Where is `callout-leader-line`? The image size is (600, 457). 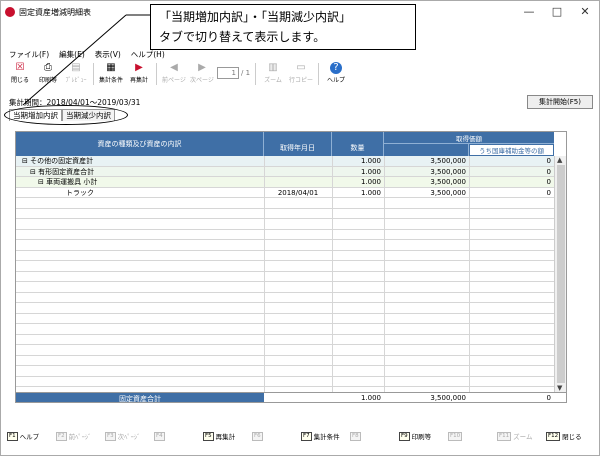 callout-leader-line is located at coordinates (86, 60).